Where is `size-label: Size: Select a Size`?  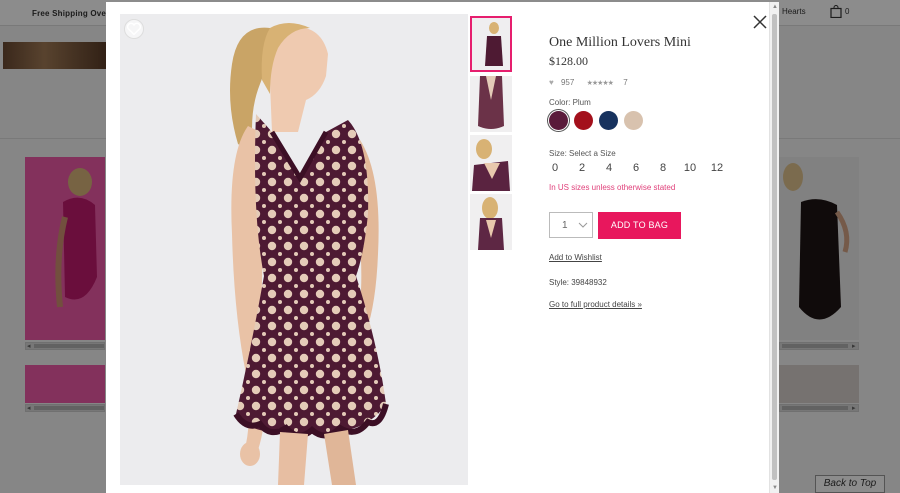
size-label: Size: Select a Size is located at coordinates (582, 153).